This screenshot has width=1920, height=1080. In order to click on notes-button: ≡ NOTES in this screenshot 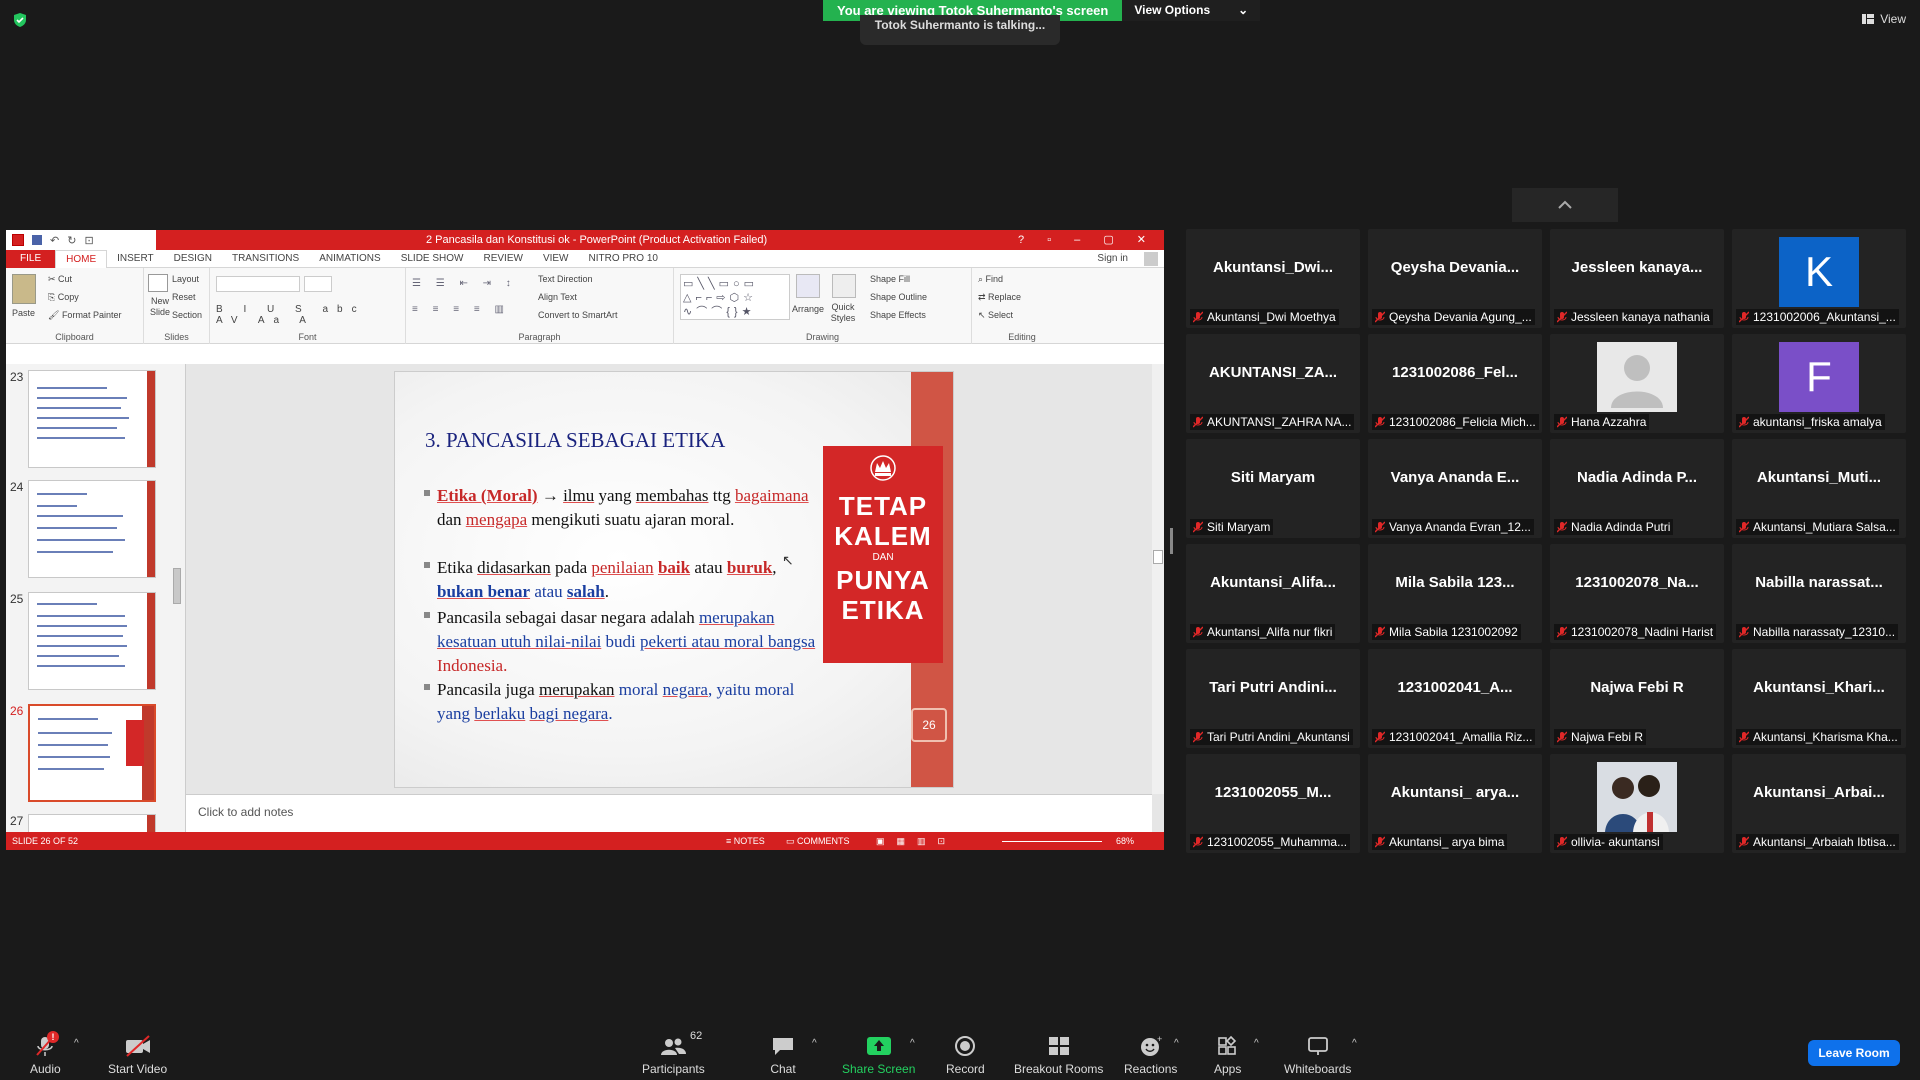, I will do `click(745, 841)`.